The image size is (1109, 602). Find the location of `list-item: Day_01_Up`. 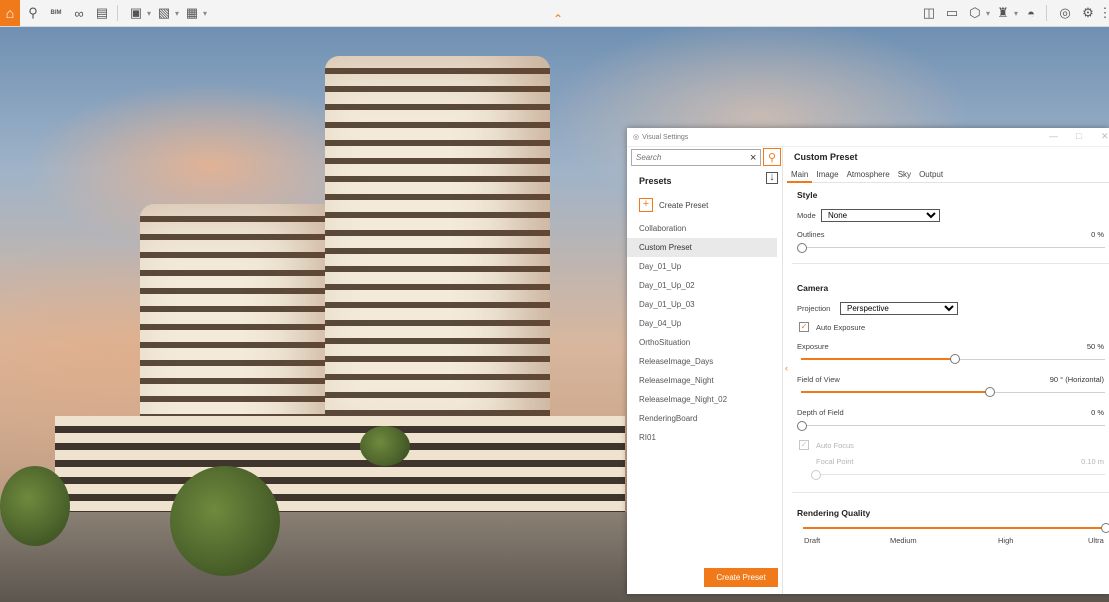

list-item: Day_01_Up is located at coordinates (702, 266).